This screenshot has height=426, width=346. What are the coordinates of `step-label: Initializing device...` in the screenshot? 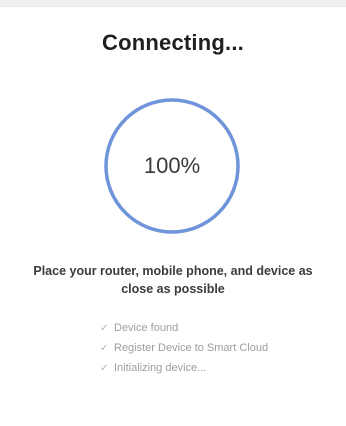 It's located at (160, 368).